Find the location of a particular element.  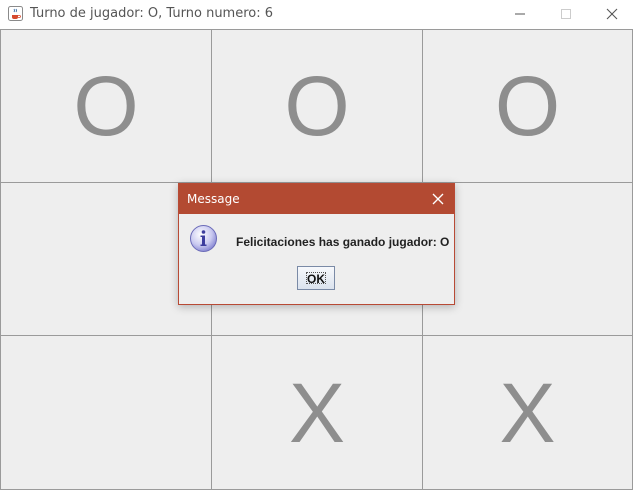

minimize-button is located at coordinates (520, 14).